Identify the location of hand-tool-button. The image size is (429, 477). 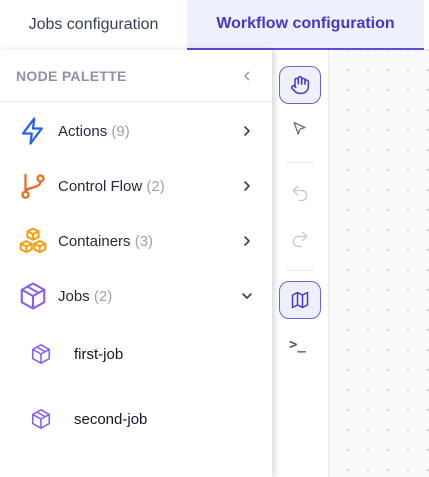
(300, 85).